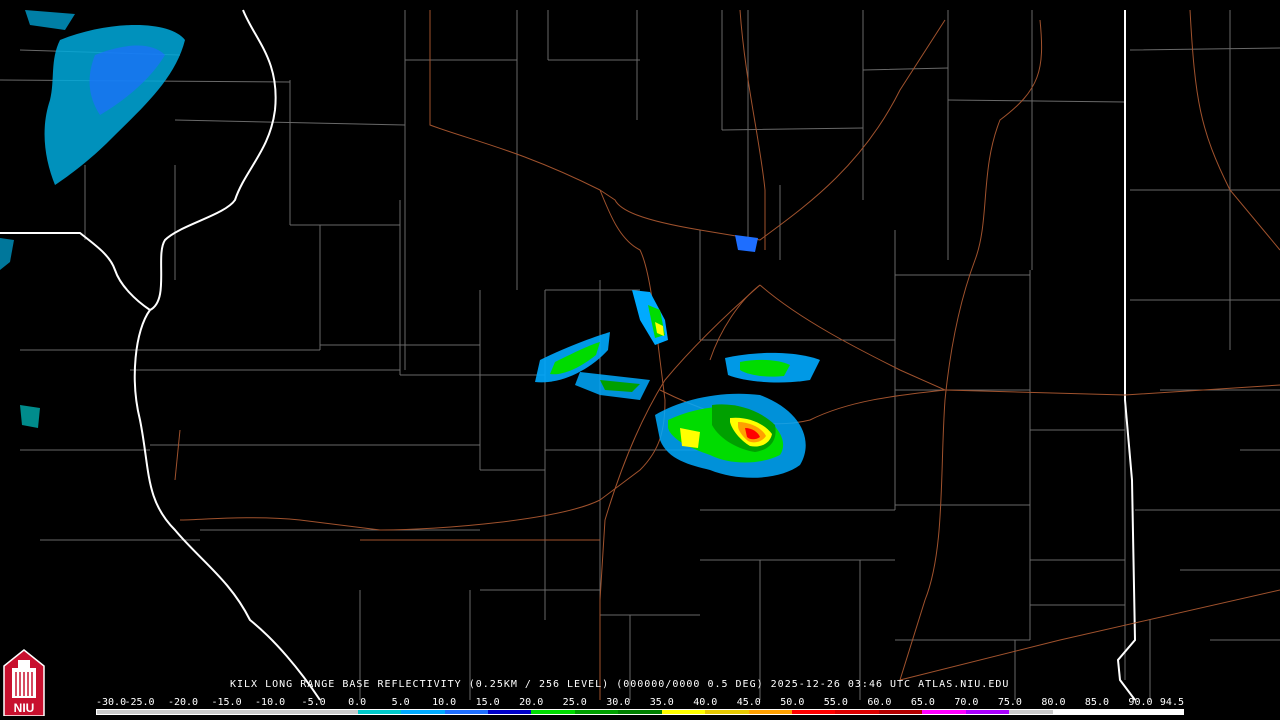 The width and height of the screenshot is (1280, 720). I want to click on scale-label: -10.0, so click(270, 702).